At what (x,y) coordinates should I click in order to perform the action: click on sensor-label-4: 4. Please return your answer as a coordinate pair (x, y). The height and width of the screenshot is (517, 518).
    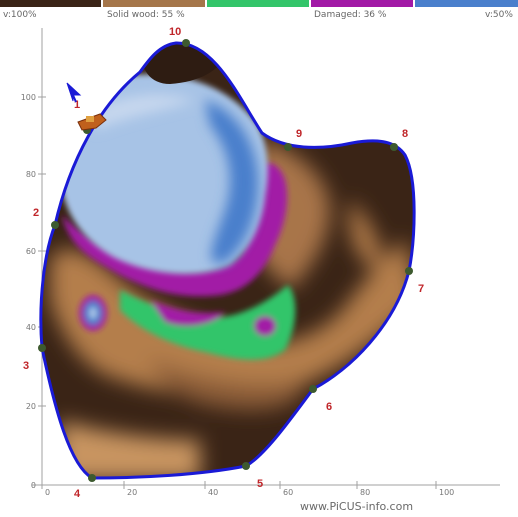
    Looking at the image, I should click on (77, 494).